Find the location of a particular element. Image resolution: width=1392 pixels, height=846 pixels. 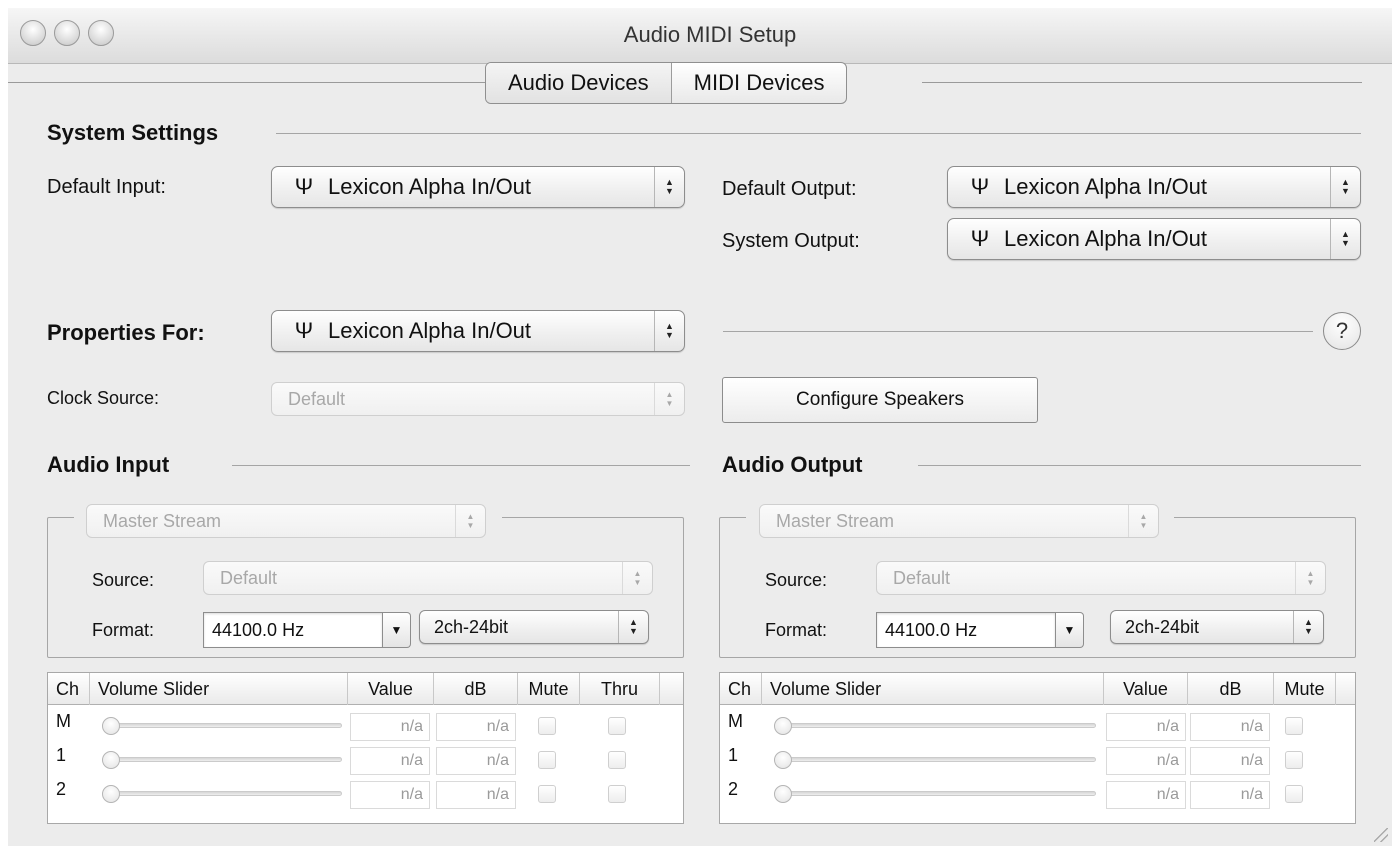

system-settings-heading: System Settings is located at coordinates (133, 132).